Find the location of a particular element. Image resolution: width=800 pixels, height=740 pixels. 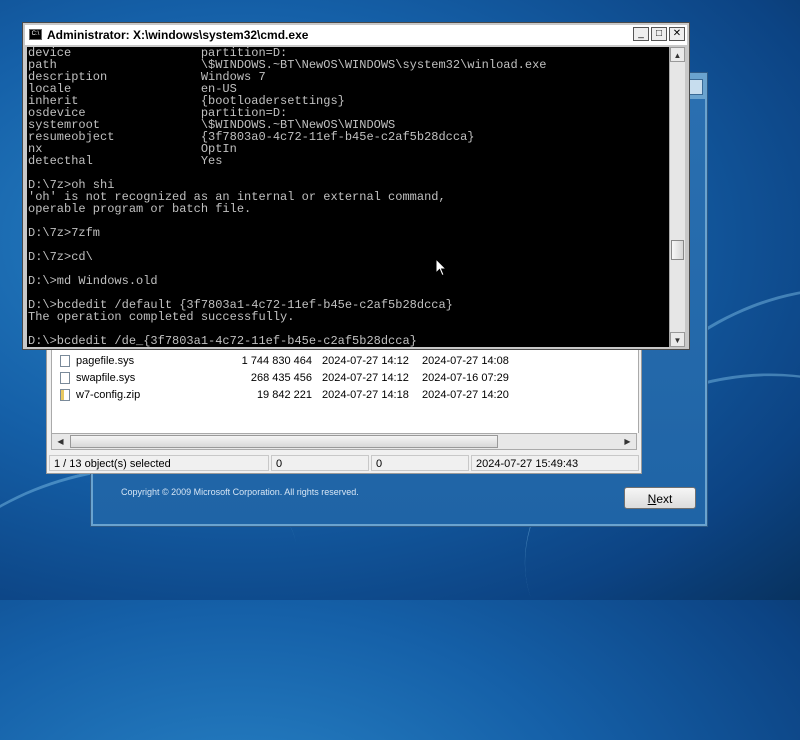

next-button-label: ext is located at coordinates (664, 499).